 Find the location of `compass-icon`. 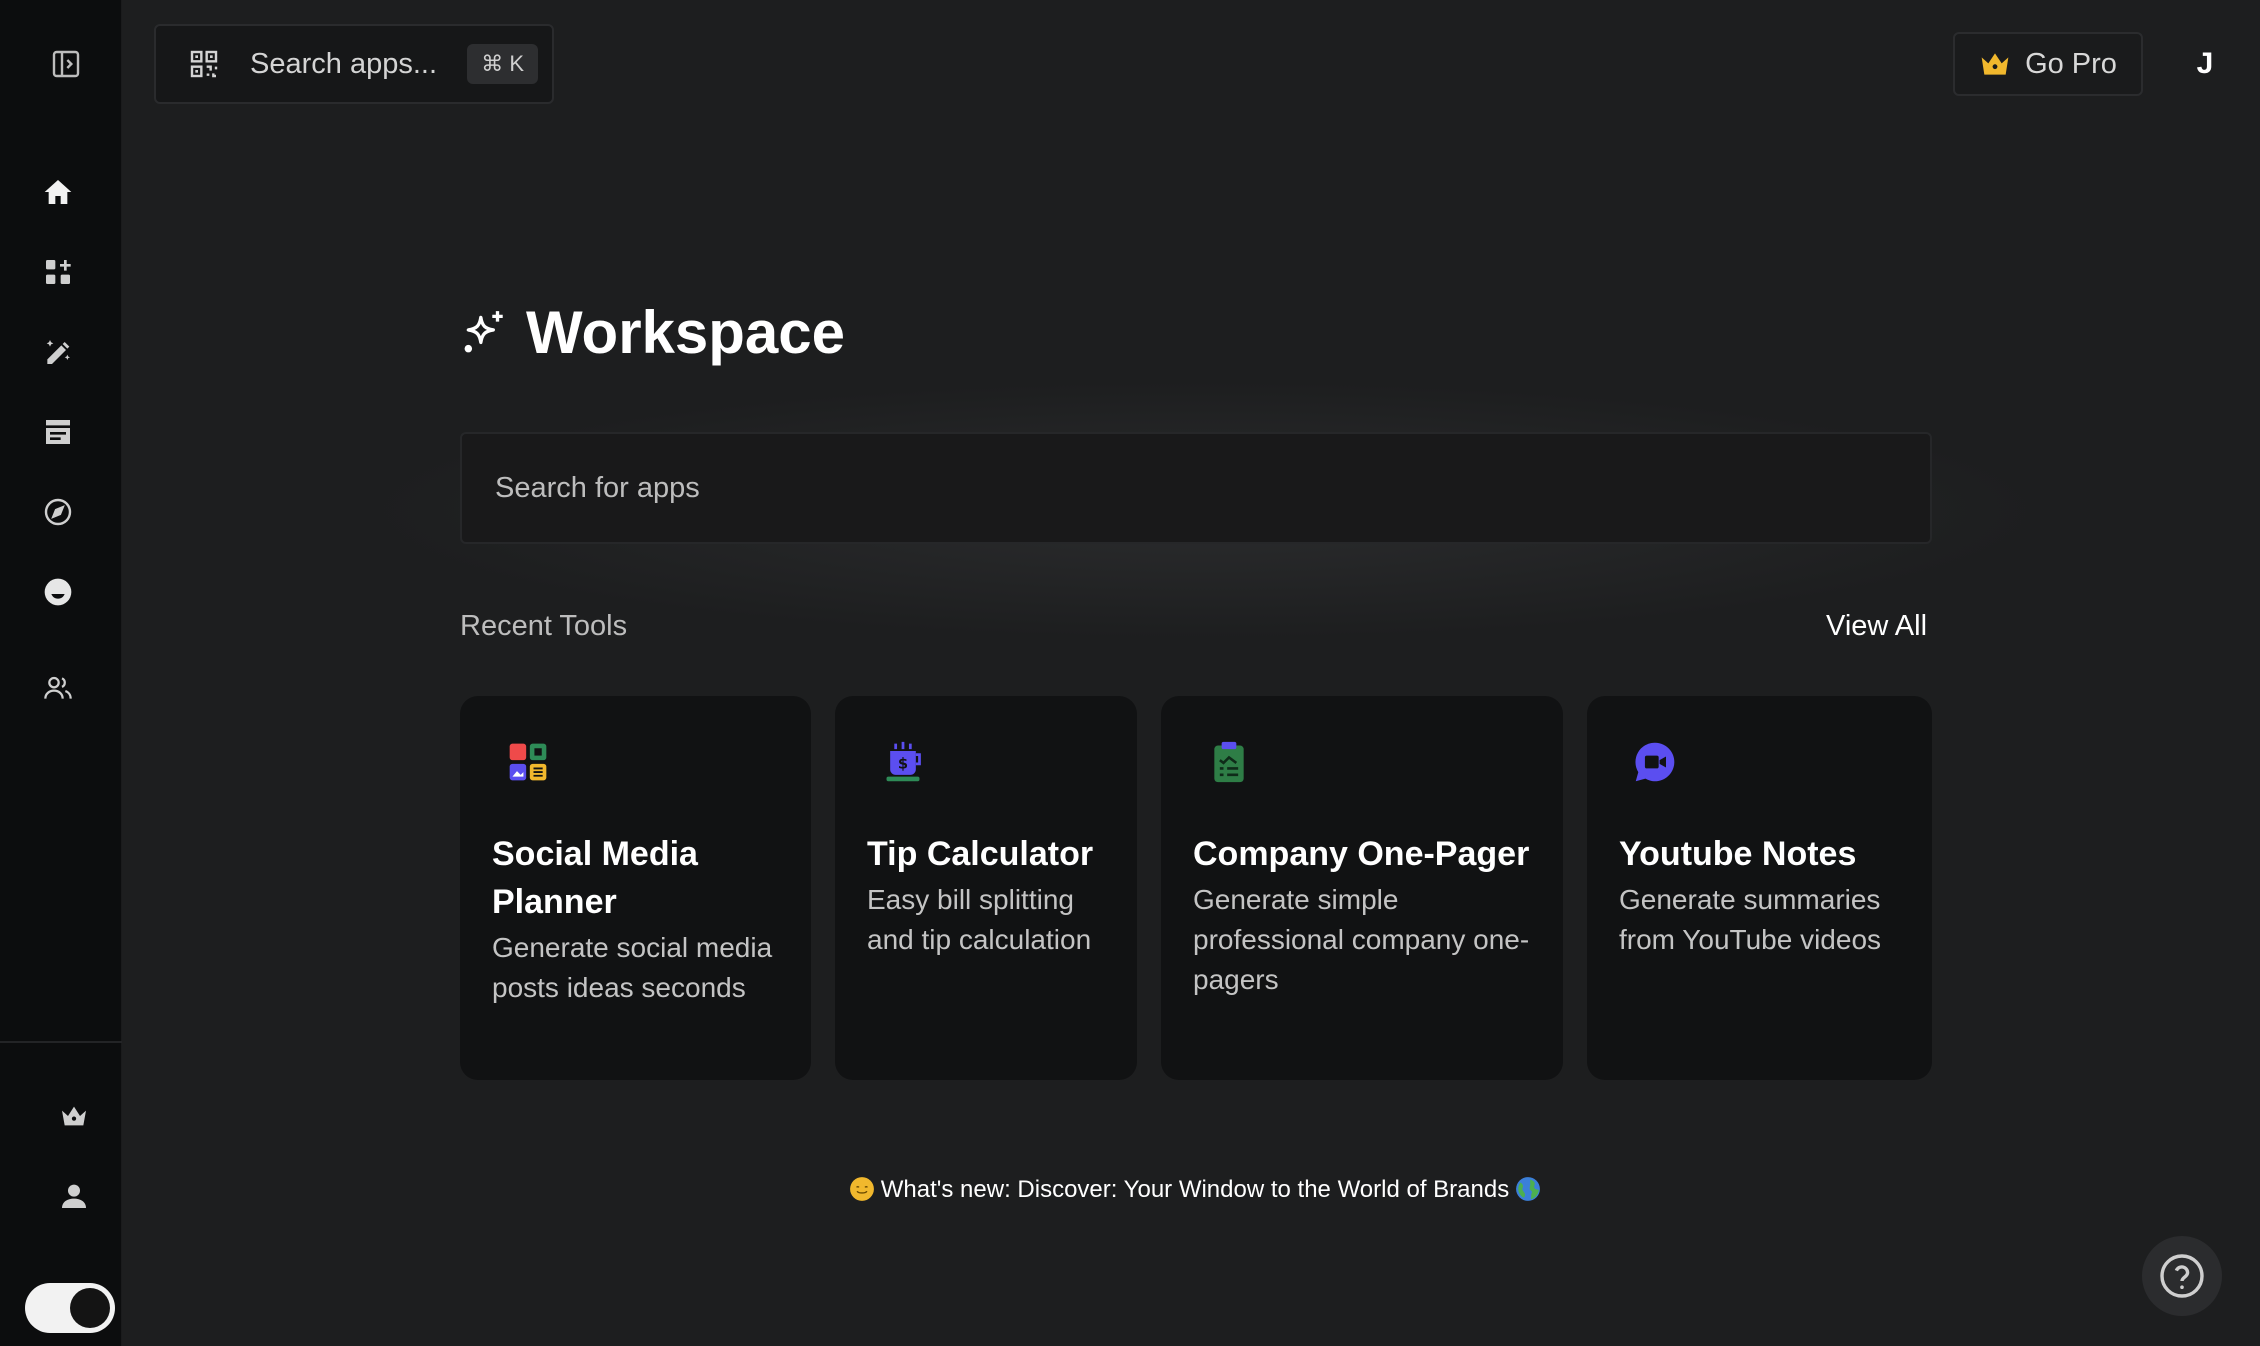

compass-icon is located at coordinates (58, 512).